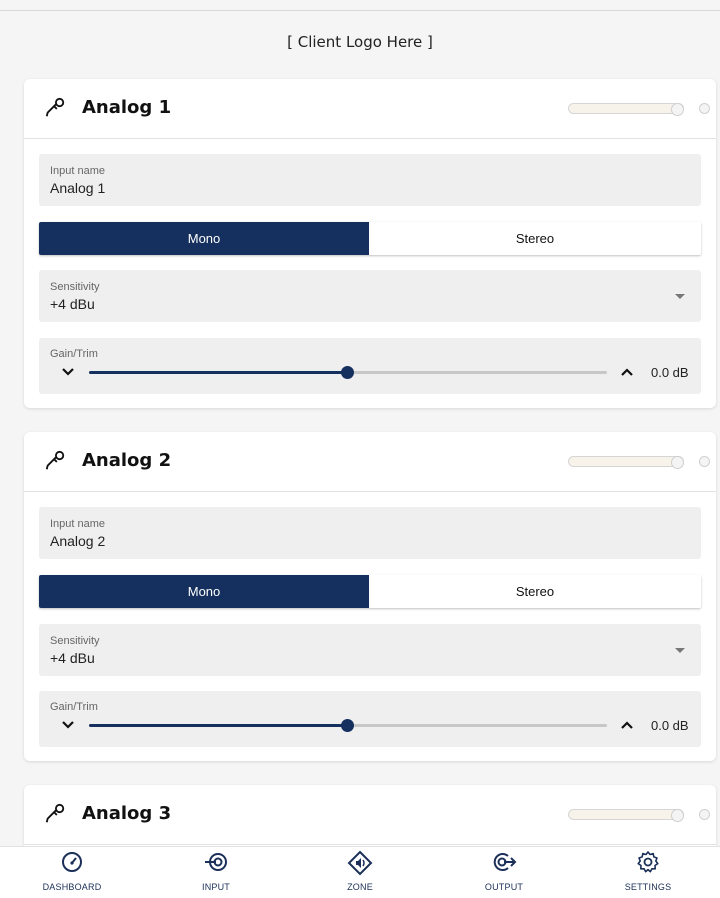 This screenshot has height=898, width=720. I want to click on card-header: Analog 1, so click(370, 109).